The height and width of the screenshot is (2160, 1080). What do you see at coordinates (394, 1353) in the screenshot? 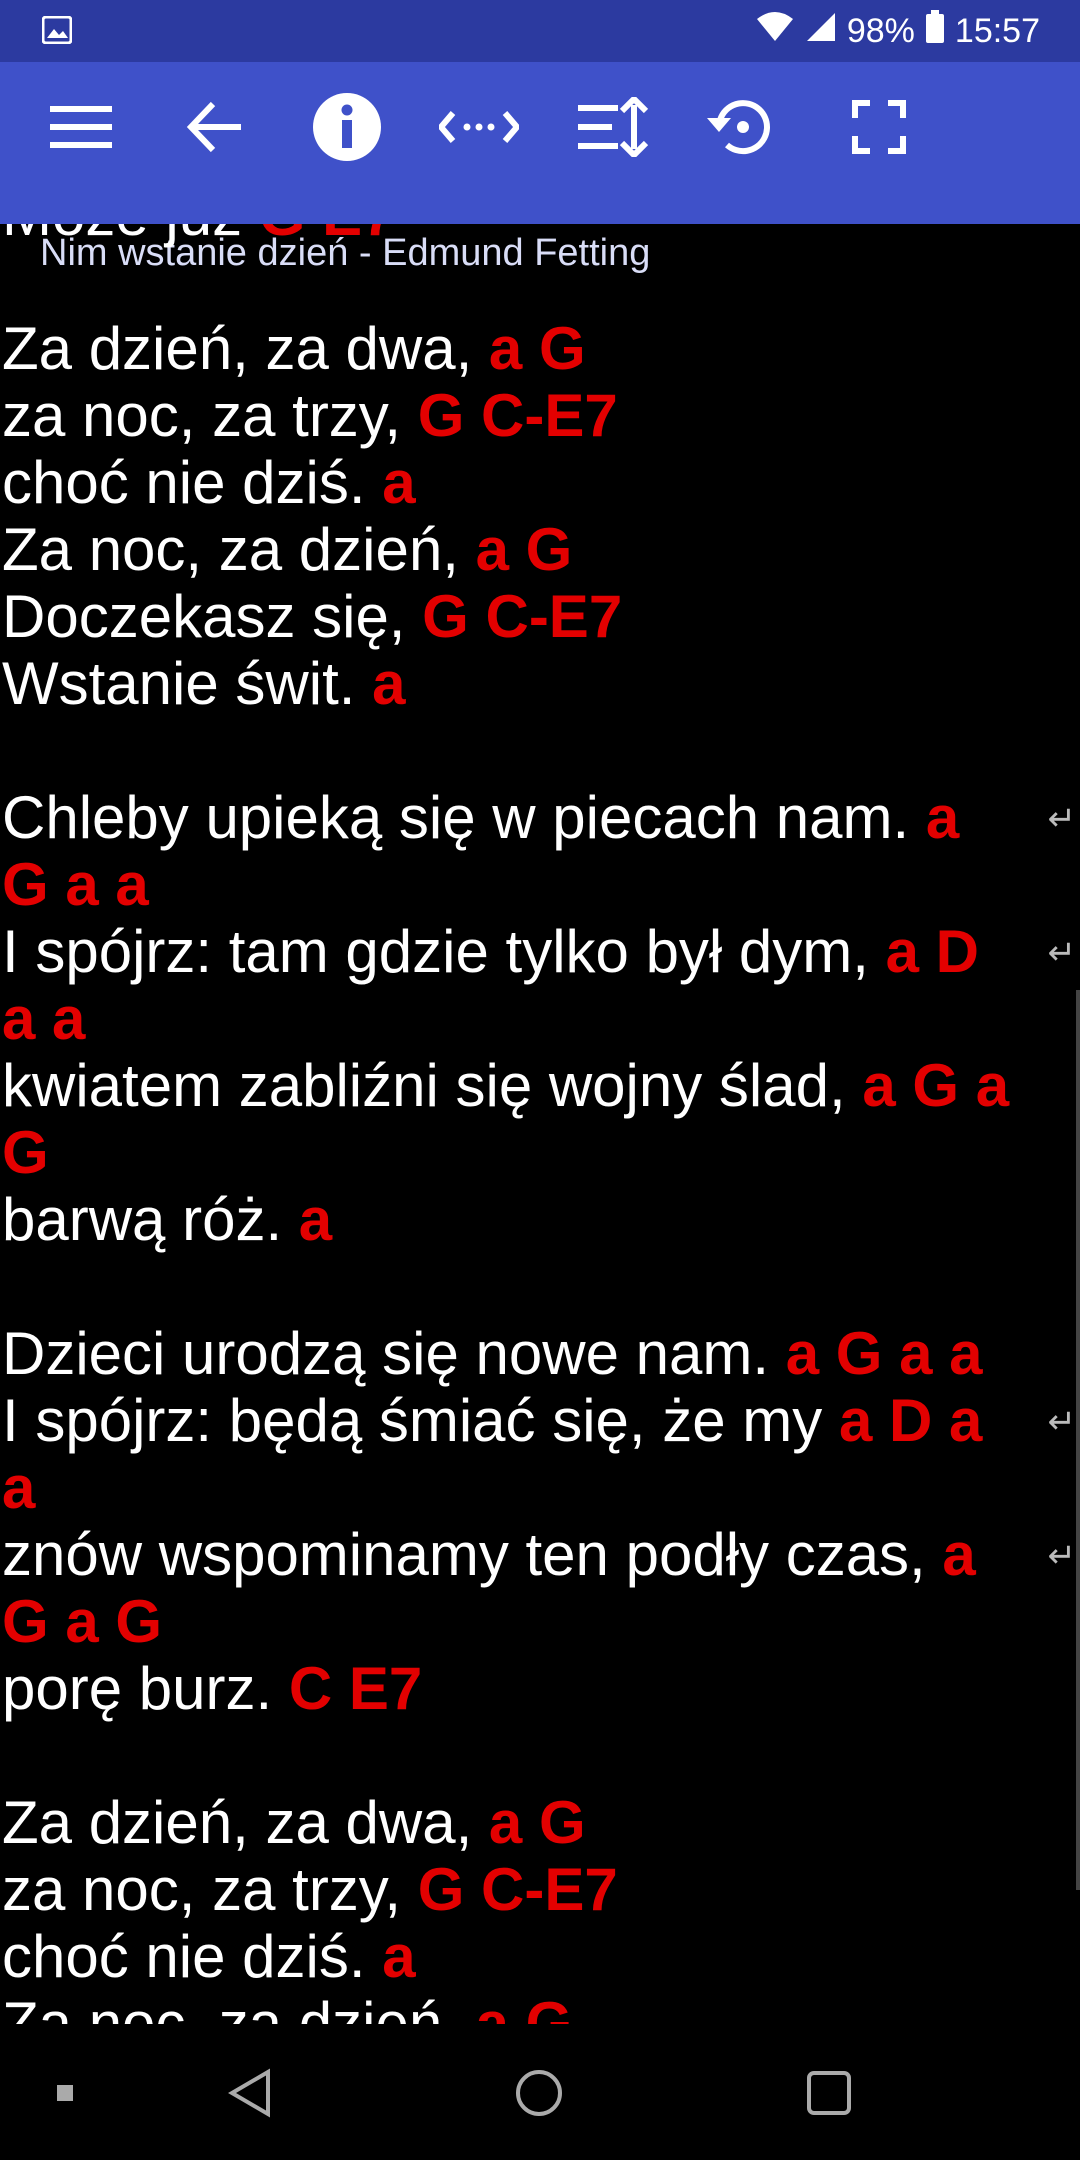
I see `lyric-text: Dzieci urodzą się nowe nam.` at bounding box center [394, 1353].